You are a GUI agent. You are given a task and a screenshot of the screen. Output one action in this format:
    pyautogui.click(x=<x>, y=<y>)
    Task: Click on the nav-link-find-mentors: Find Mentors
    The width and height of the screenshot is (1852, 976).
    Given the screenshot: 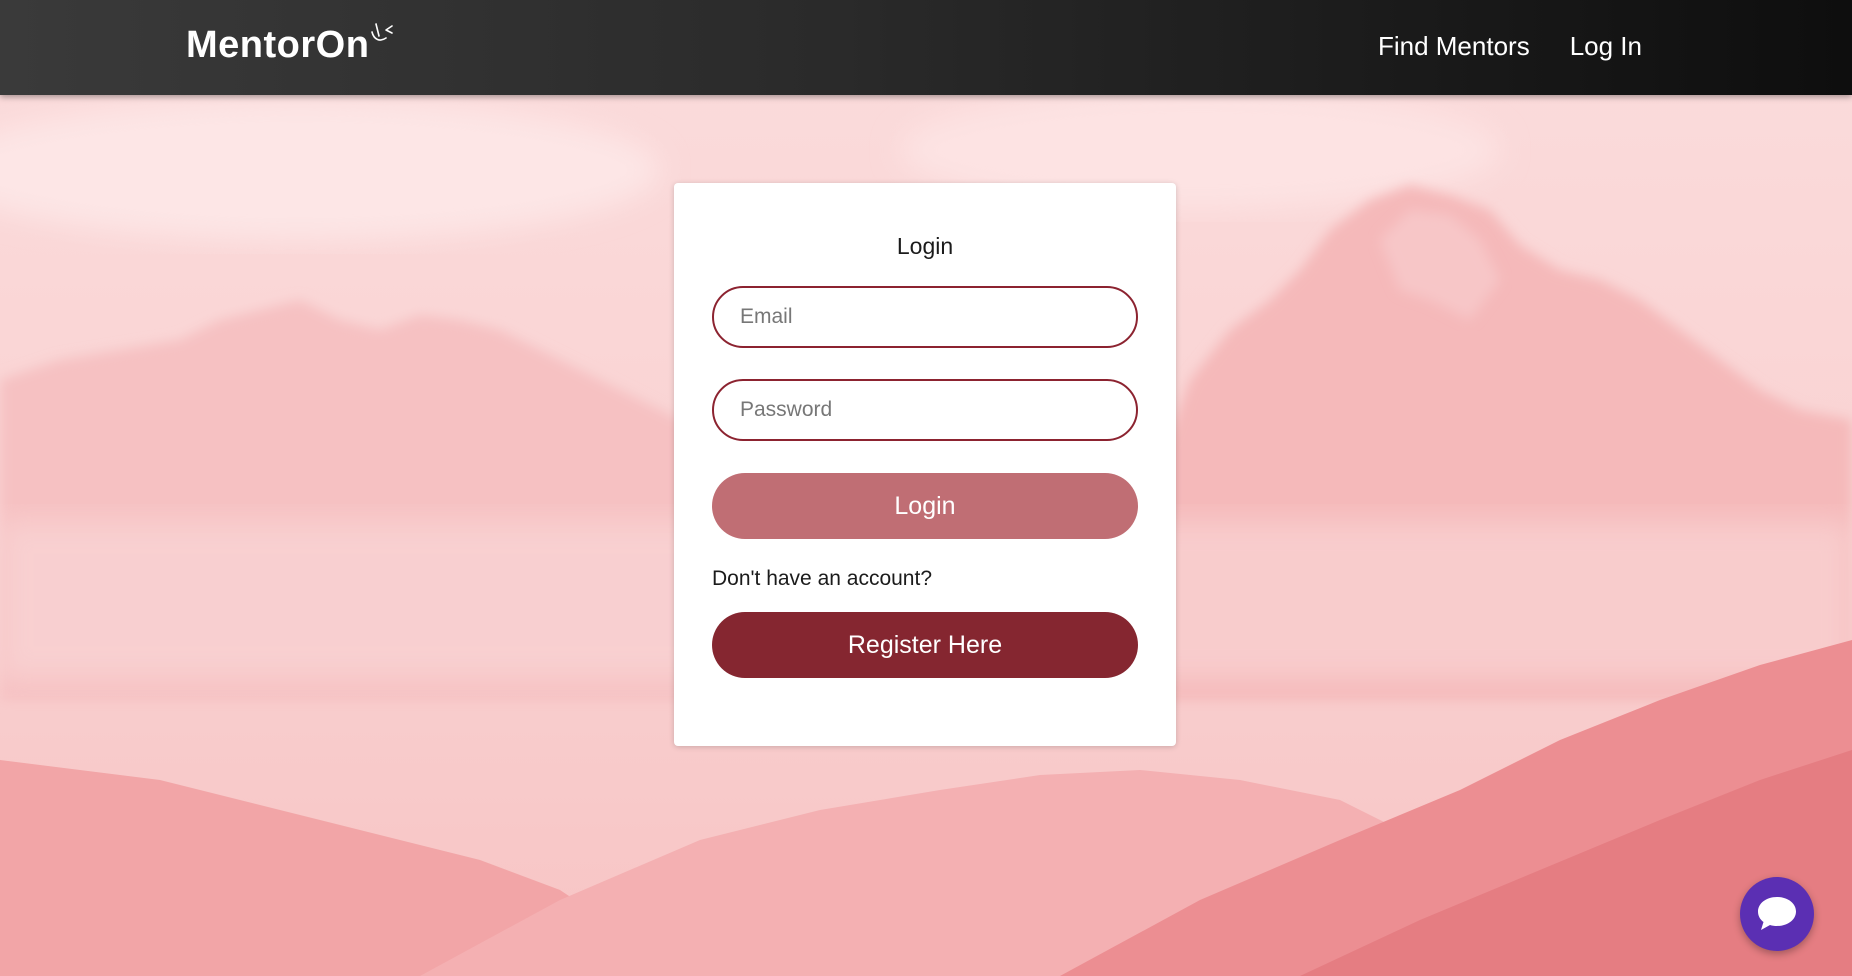 What is the action you would take?
    pyautogui.click(x=1454, y=46)
    